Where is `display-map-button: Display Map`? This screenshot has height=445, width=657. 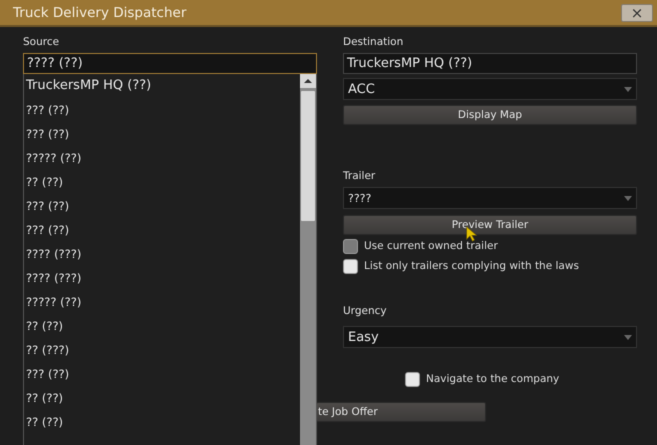 display-map-button: Display Map is located at coordinates (490, 115).